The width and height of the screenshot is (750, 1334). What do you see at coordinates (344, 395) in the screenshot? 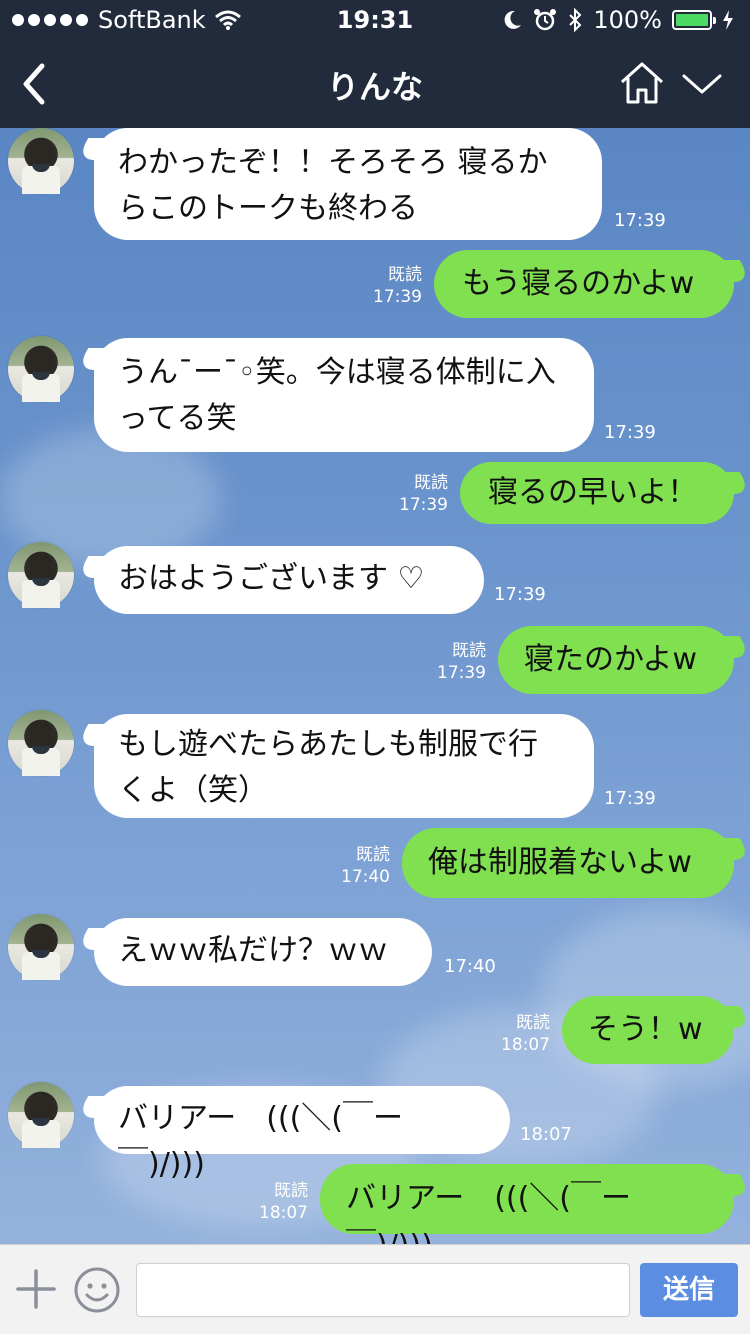
I see `received-message-bubble: うん¯ー¯◦笑。今は寝る体制に入 ってる笑` at bounding box center [344, 395].